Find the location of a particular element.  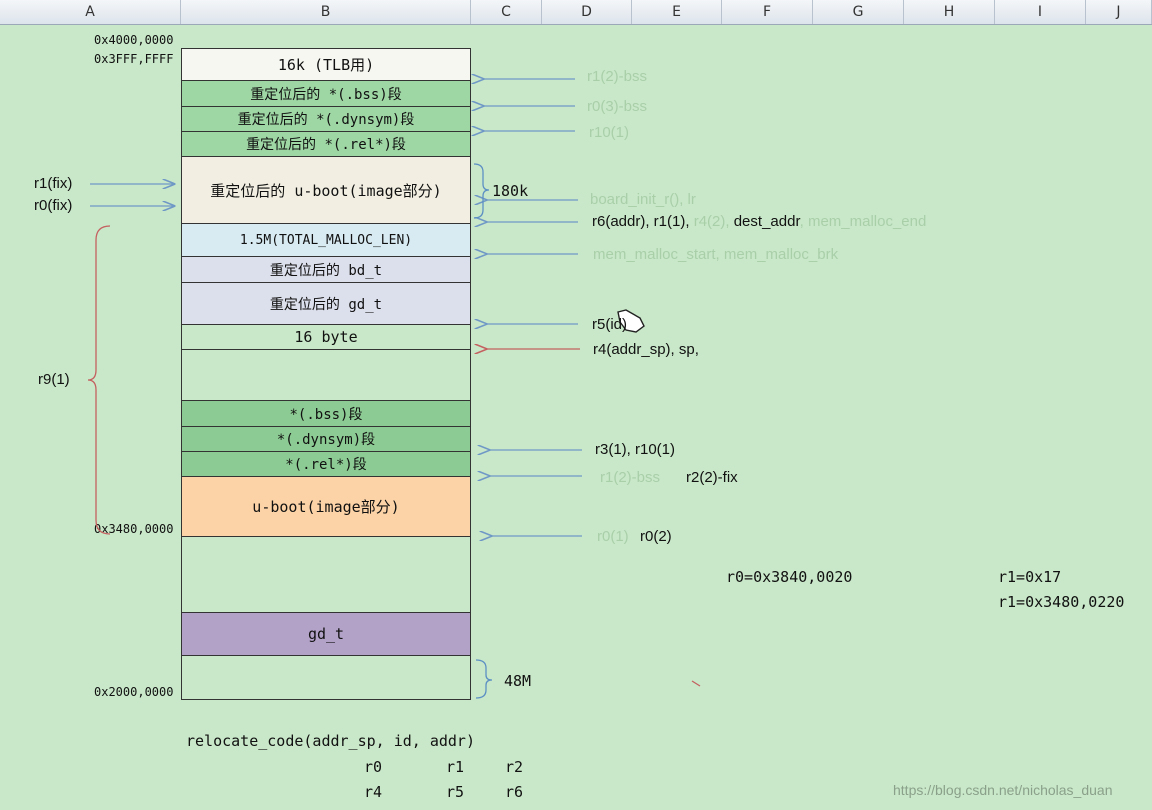

register-r0: r0=0x3840,0020 is located at coordinates (789, 577).